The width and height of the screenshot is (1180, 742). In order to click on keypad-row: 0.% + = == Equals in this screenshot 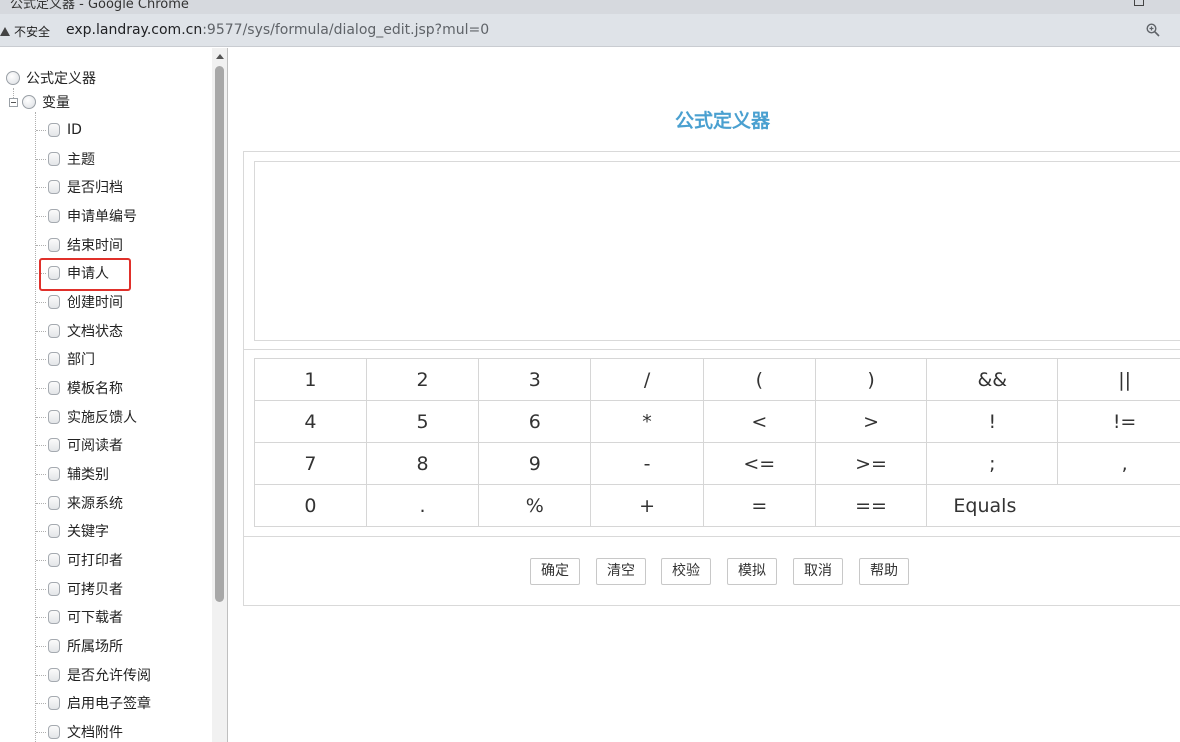, I will do `click(717, 505)`.